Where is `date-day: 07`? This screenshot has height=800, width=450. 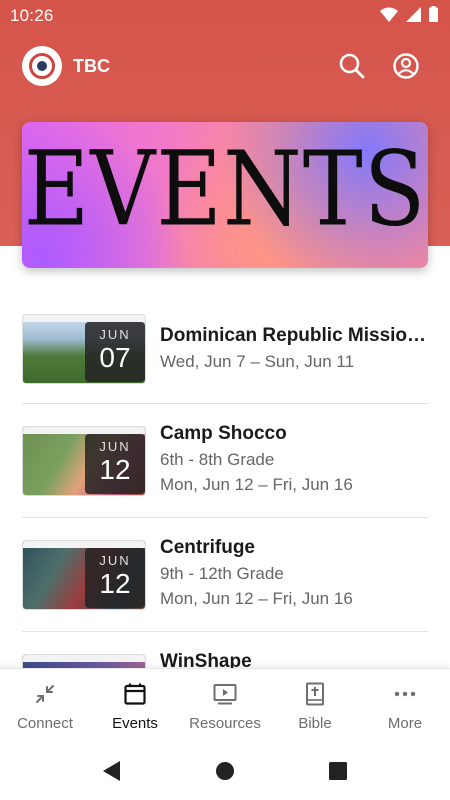 date-day: 07 is located at coordinates (115, 357).